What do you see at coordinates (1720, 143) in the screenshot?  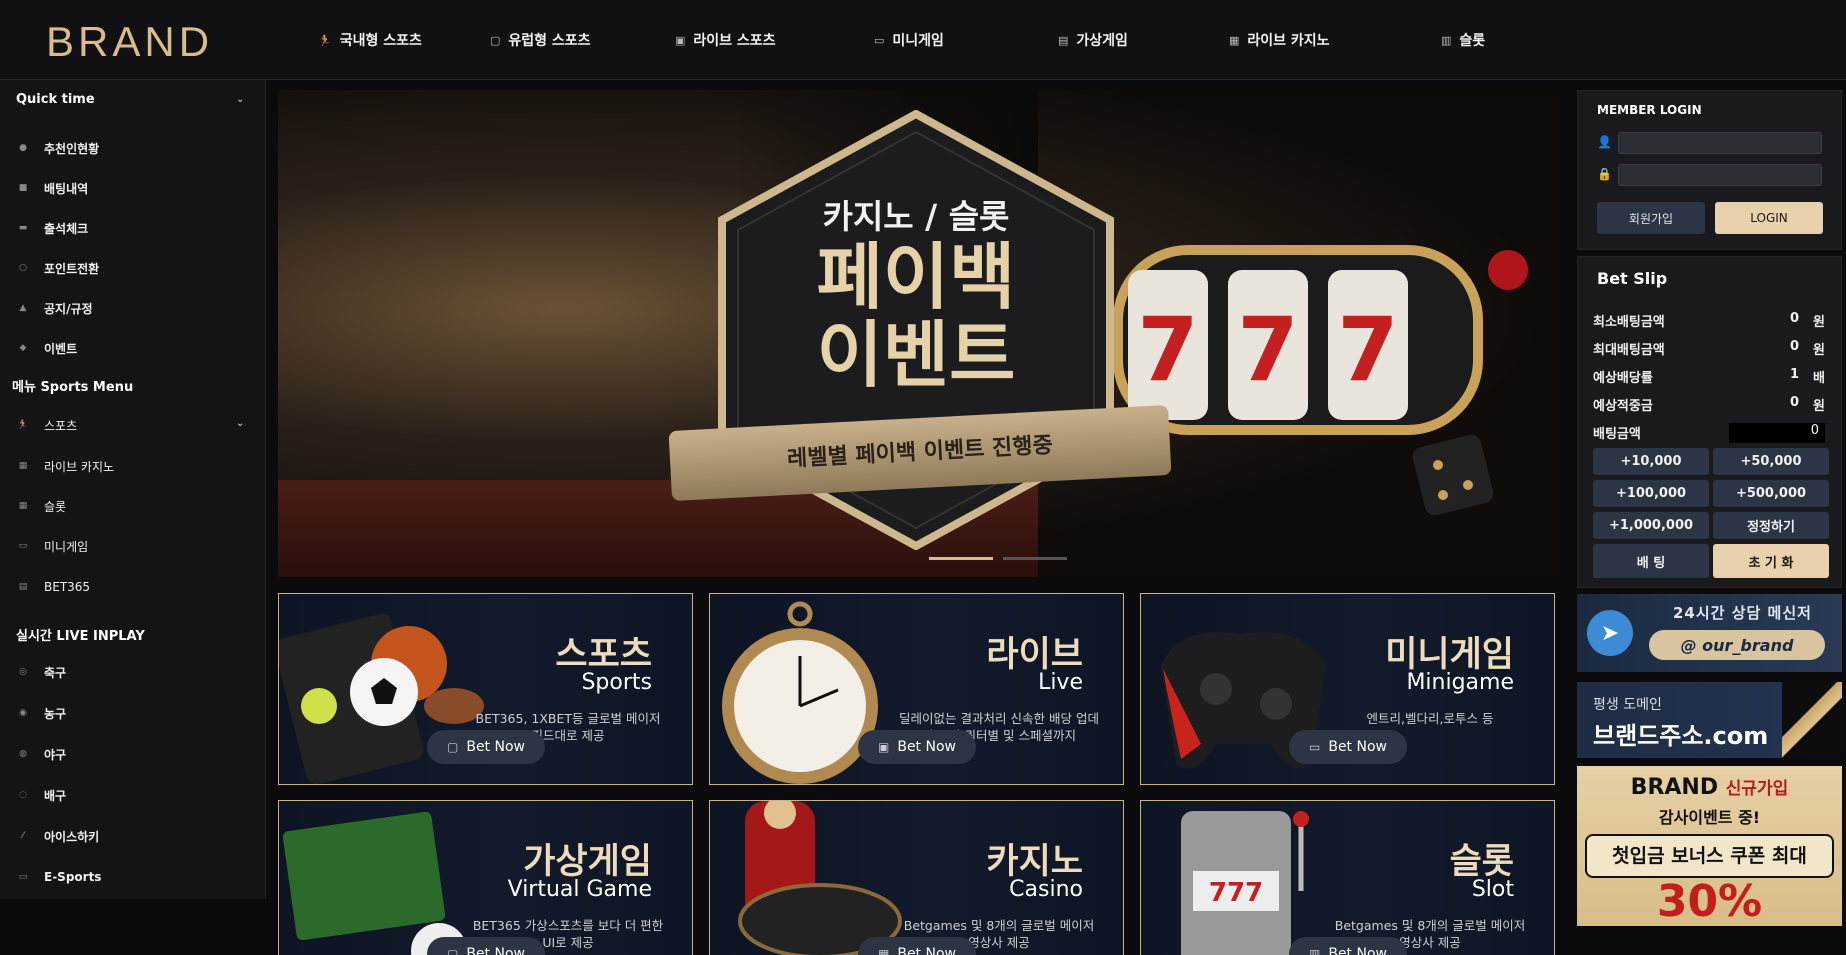 I see `username-input` at bounding box center [1720, 143].